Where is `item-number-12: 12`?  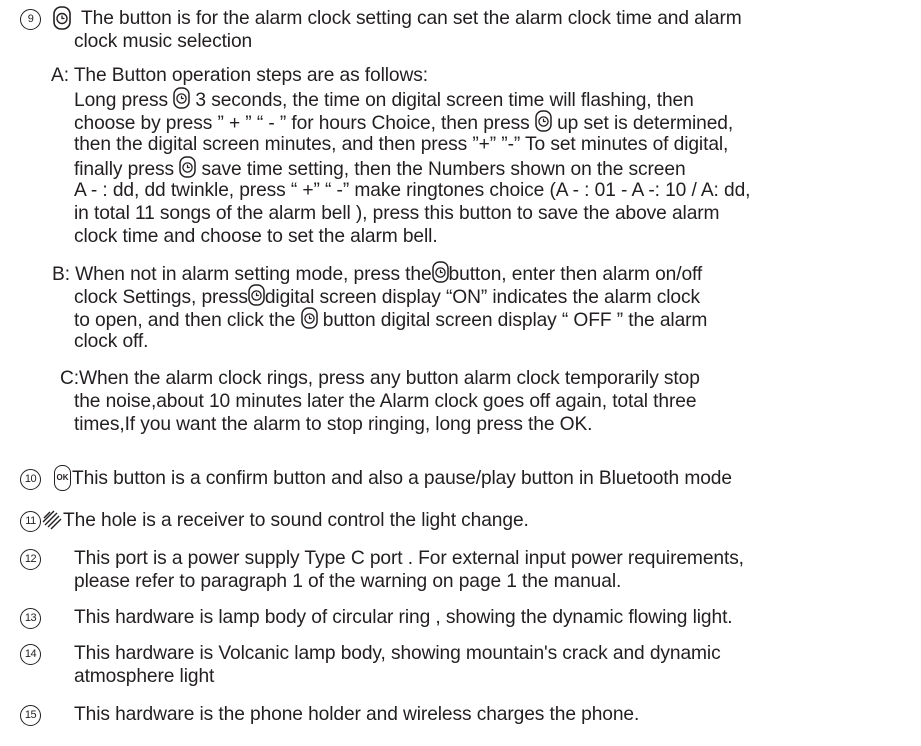 item-number-12: 12 is located at coordinates (30, 559).